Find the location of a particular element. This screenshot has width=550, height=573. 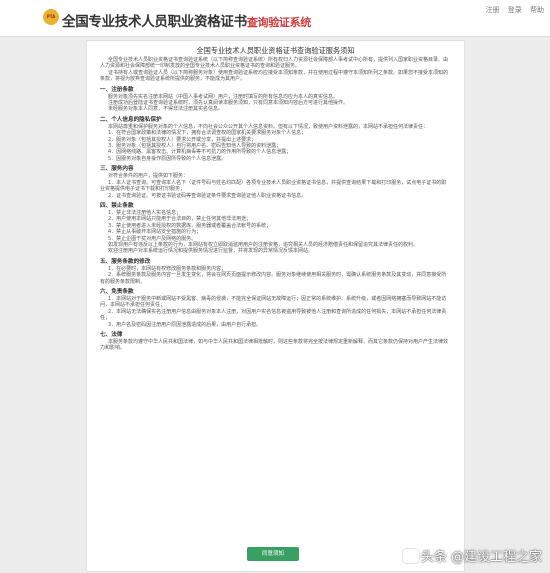

site-title-sub: 查询验证系统 is located at coordinates (279, 22).